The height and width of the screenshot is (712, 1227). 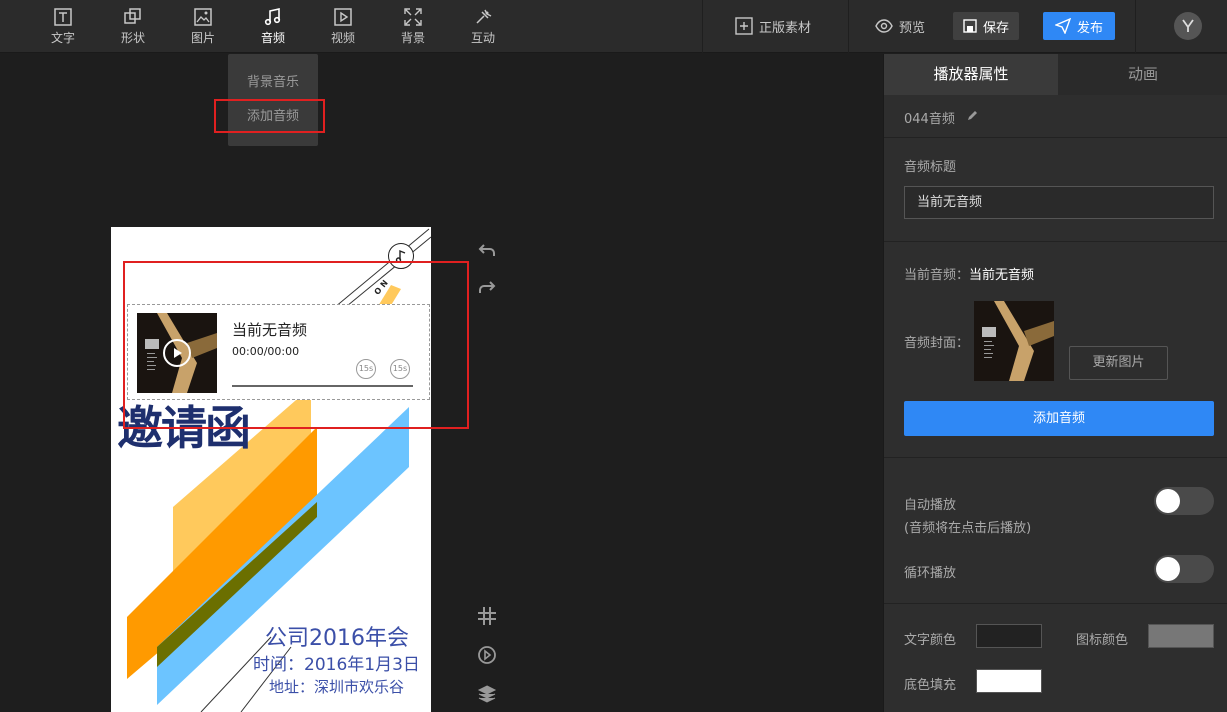 I want to click on play-circle-icon, so click(x=487, y=655).